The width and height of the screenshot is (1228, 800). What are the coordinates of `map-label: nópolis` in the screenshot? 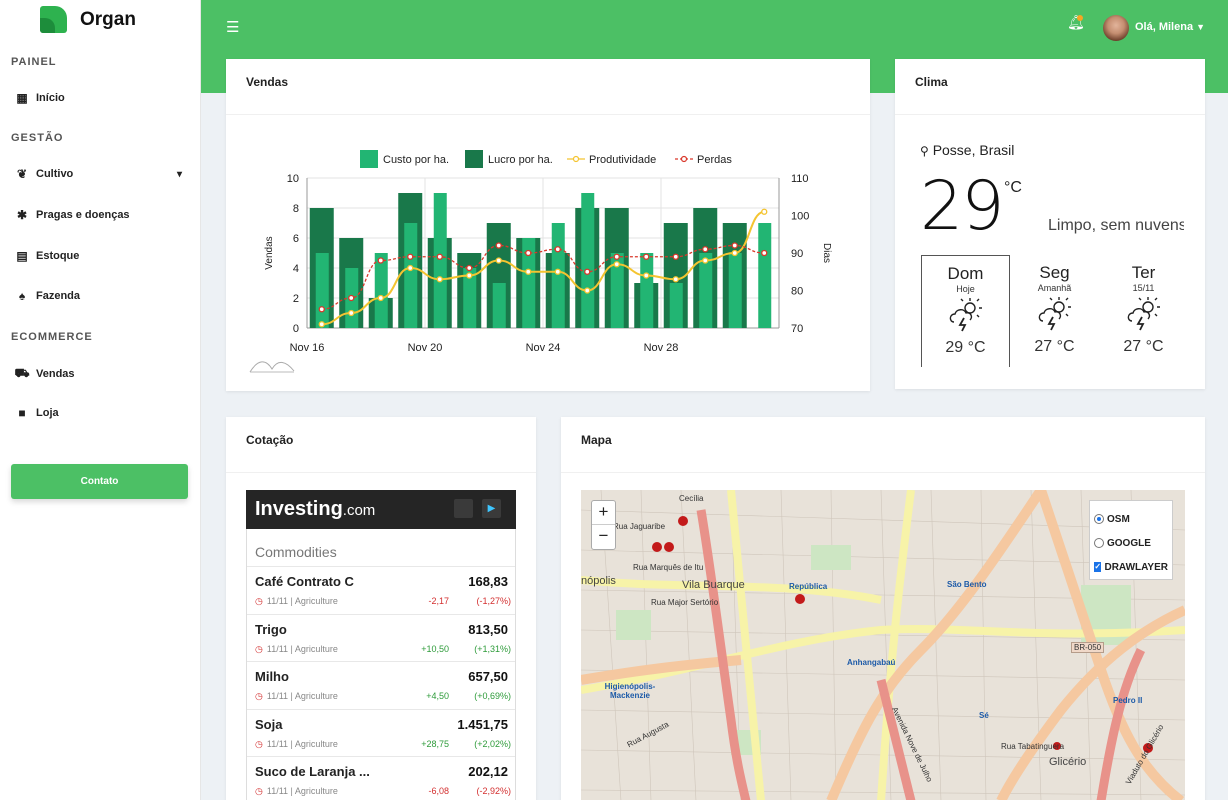 It's located at (598, 581).